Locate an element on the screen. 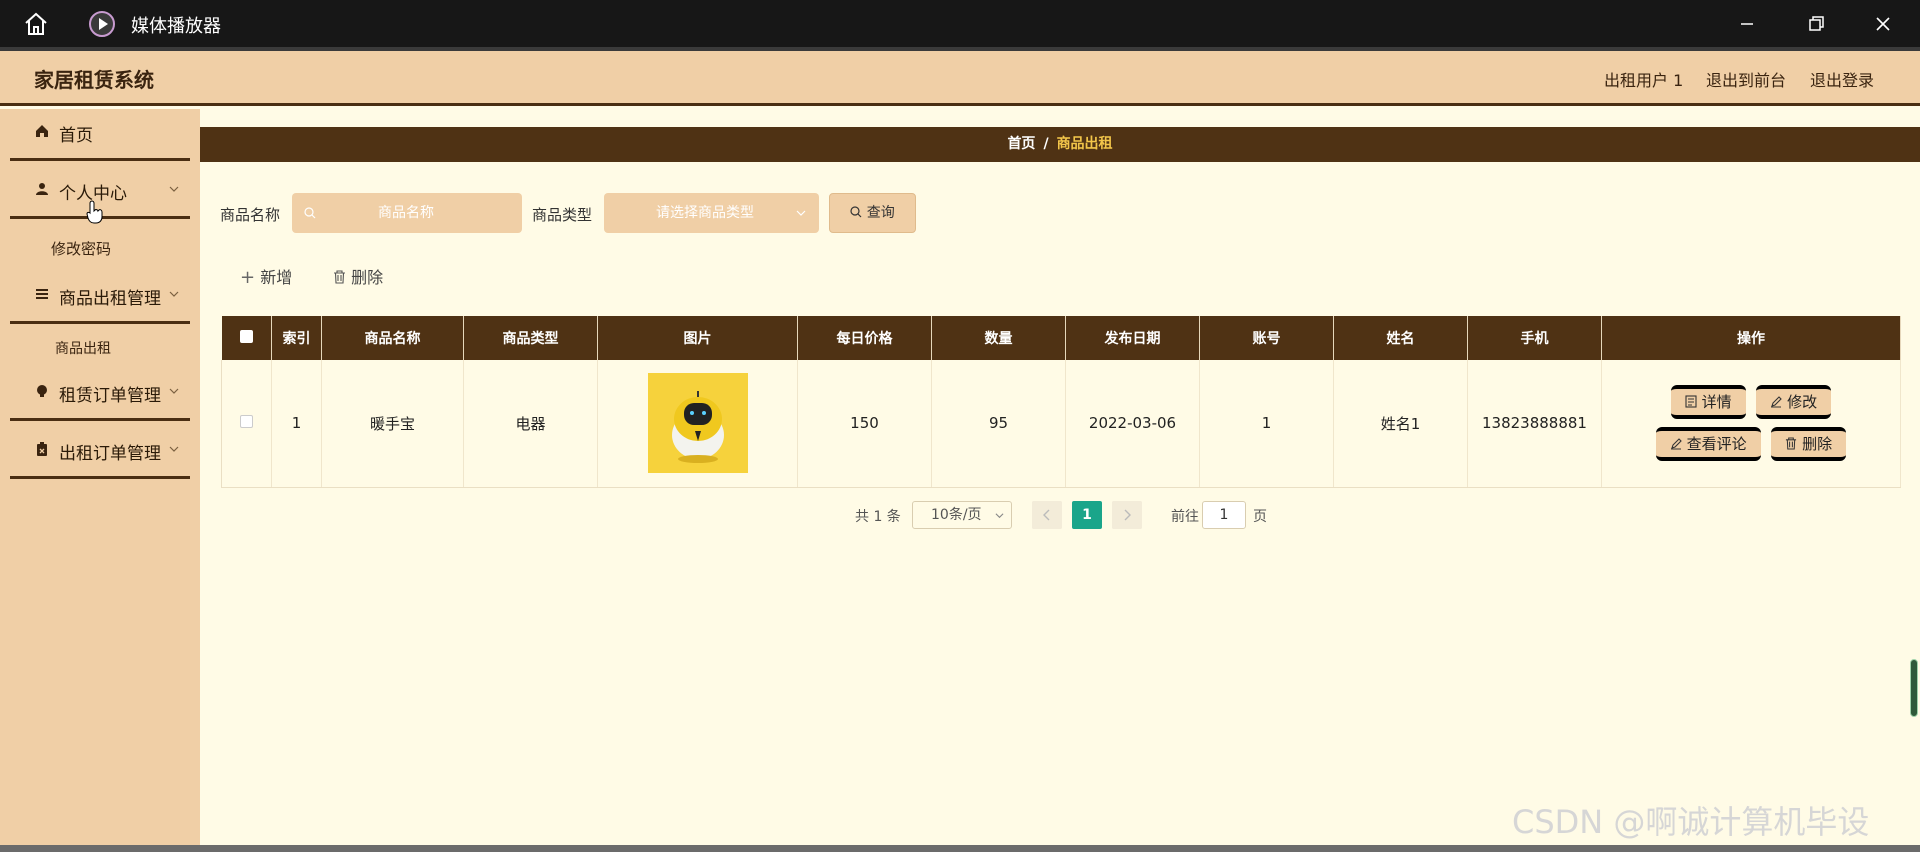 The width and height of the screenshot is (1920, 852). cell-index: 1 is located at coordinates (296, 424).